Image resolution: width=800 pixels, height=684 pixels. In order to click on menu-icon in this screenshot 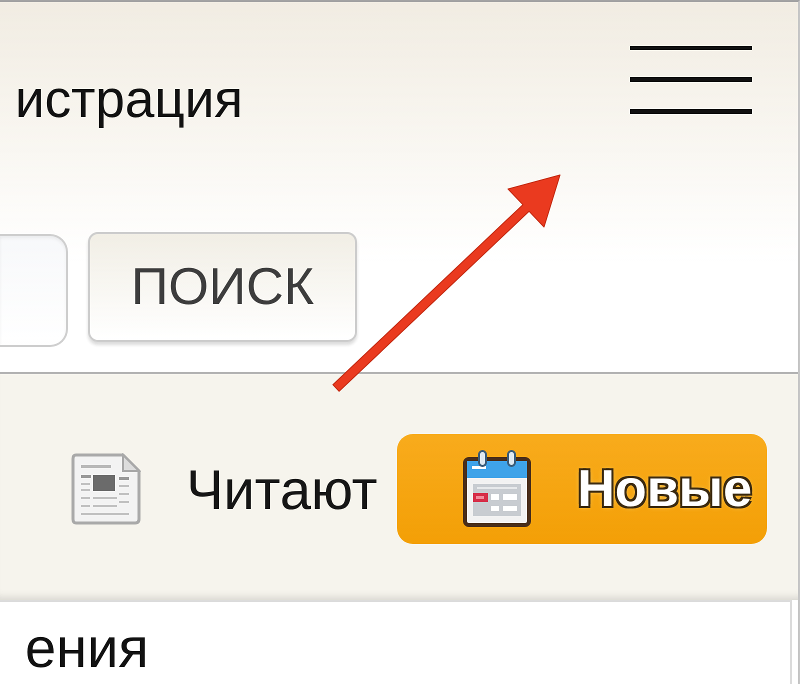, I will do `click(691, 80)`.